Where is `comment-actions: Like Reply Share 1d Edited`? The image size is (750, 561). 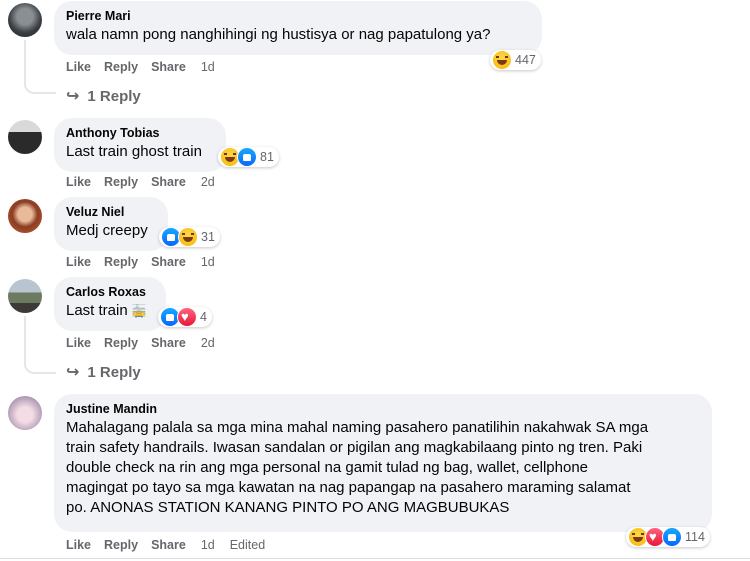
comment-actions: Like Reply Share 1d Edited is located at coordinates (172, 545).